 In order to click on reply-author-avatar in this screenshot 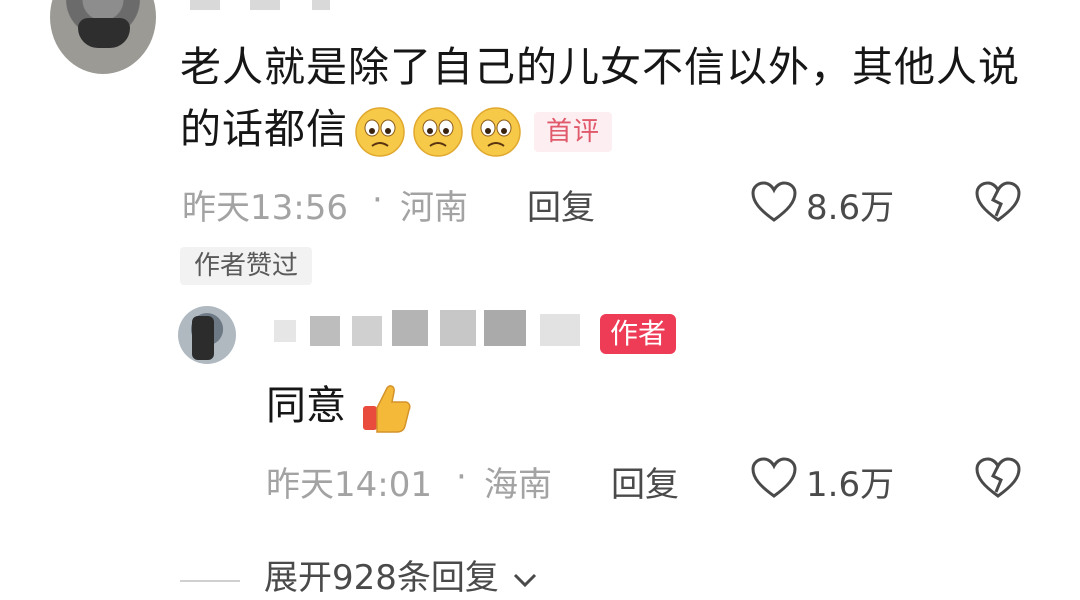, I will do `click(207, 335)`.